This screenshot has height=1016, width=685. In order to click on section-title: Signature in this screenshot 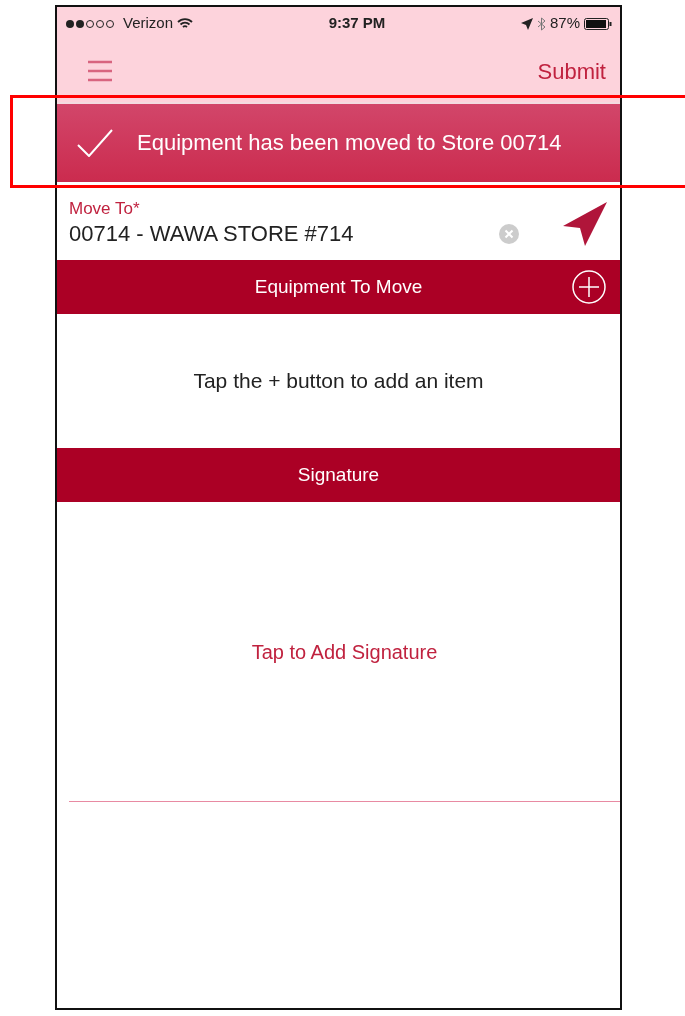, I will do `click(338, 474)`.